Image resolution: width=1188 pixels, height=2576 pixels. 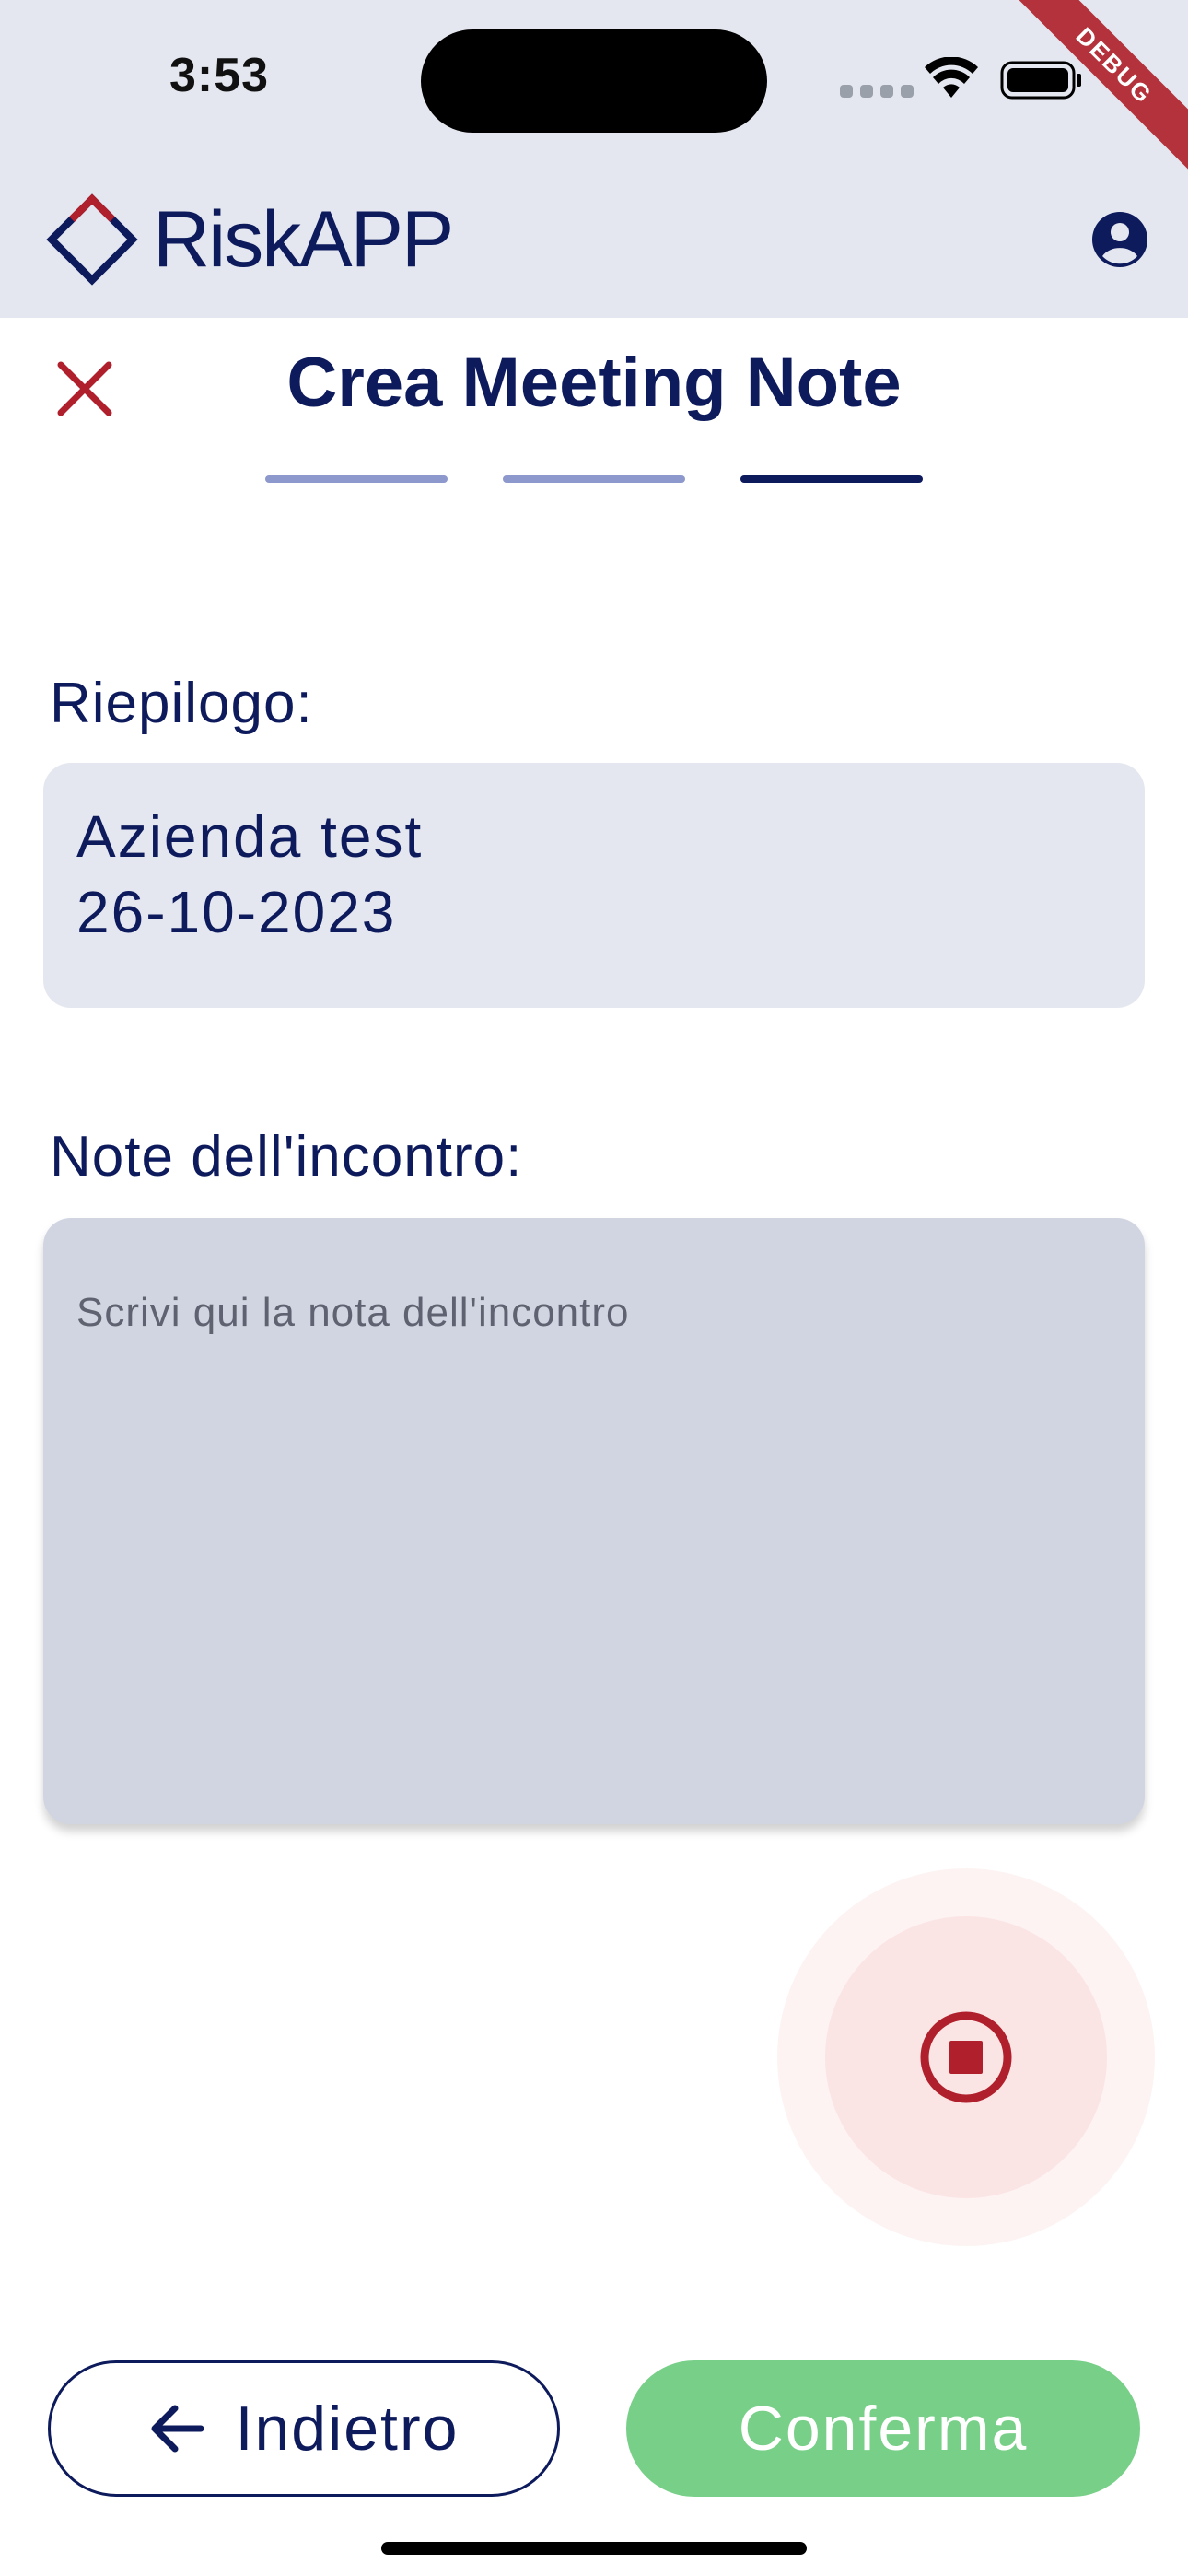 I want to click on summary-card: Azienda test 26-10-2023, so click(x=594, y=885).